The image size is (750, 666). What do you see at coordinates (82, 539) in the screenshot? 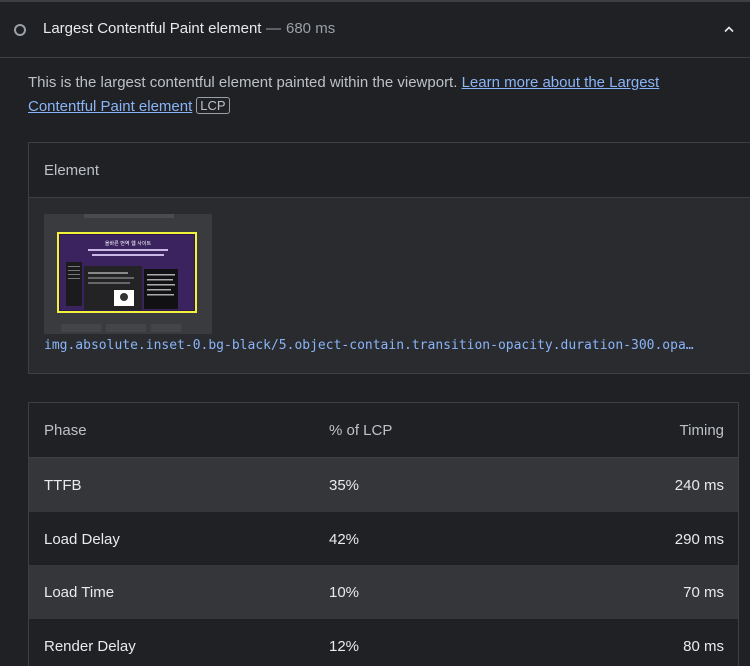
I see `phase-cell: Load Delay` at bounding box center [82, 539].